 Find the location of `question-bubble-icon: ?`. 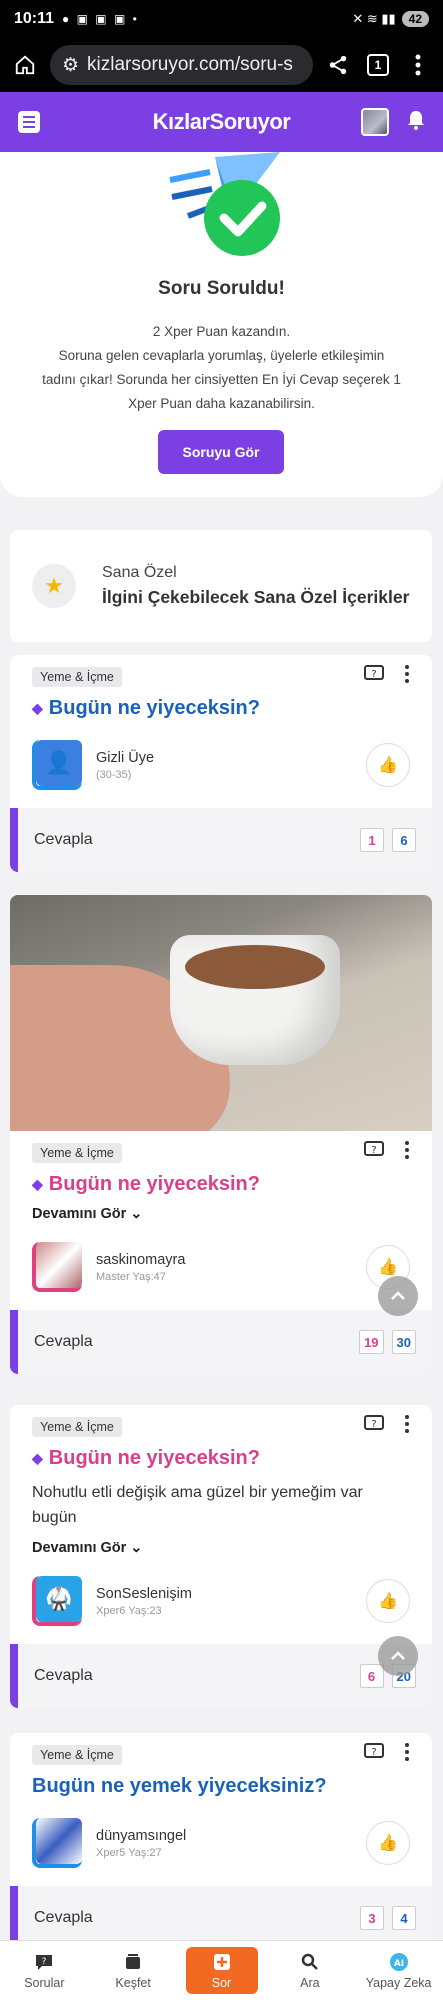

question-bubble-icon: ? is located at coordinates (44, 1962).